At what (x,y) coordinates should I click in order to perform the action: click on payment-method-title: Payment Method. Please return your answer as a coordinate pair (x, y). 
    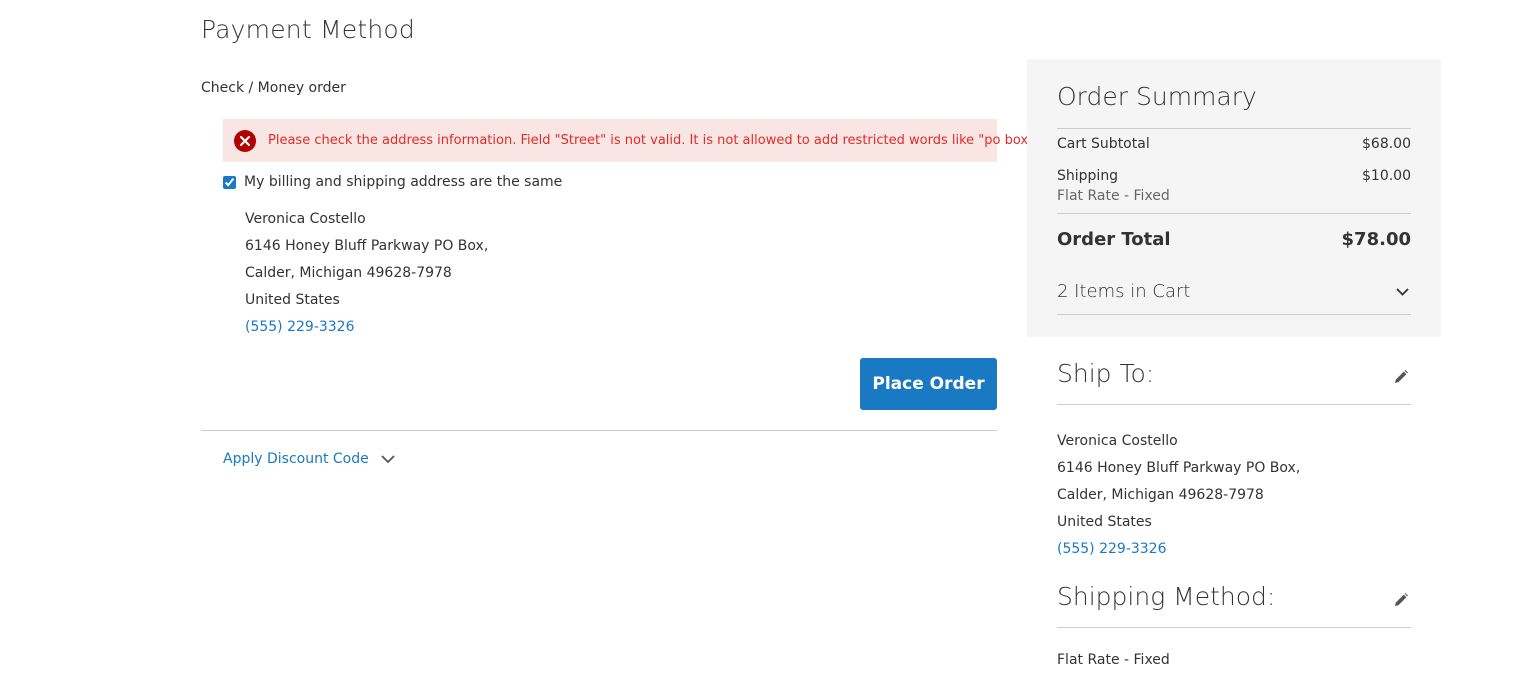
    Looking at the image, I should click on (308, 29).